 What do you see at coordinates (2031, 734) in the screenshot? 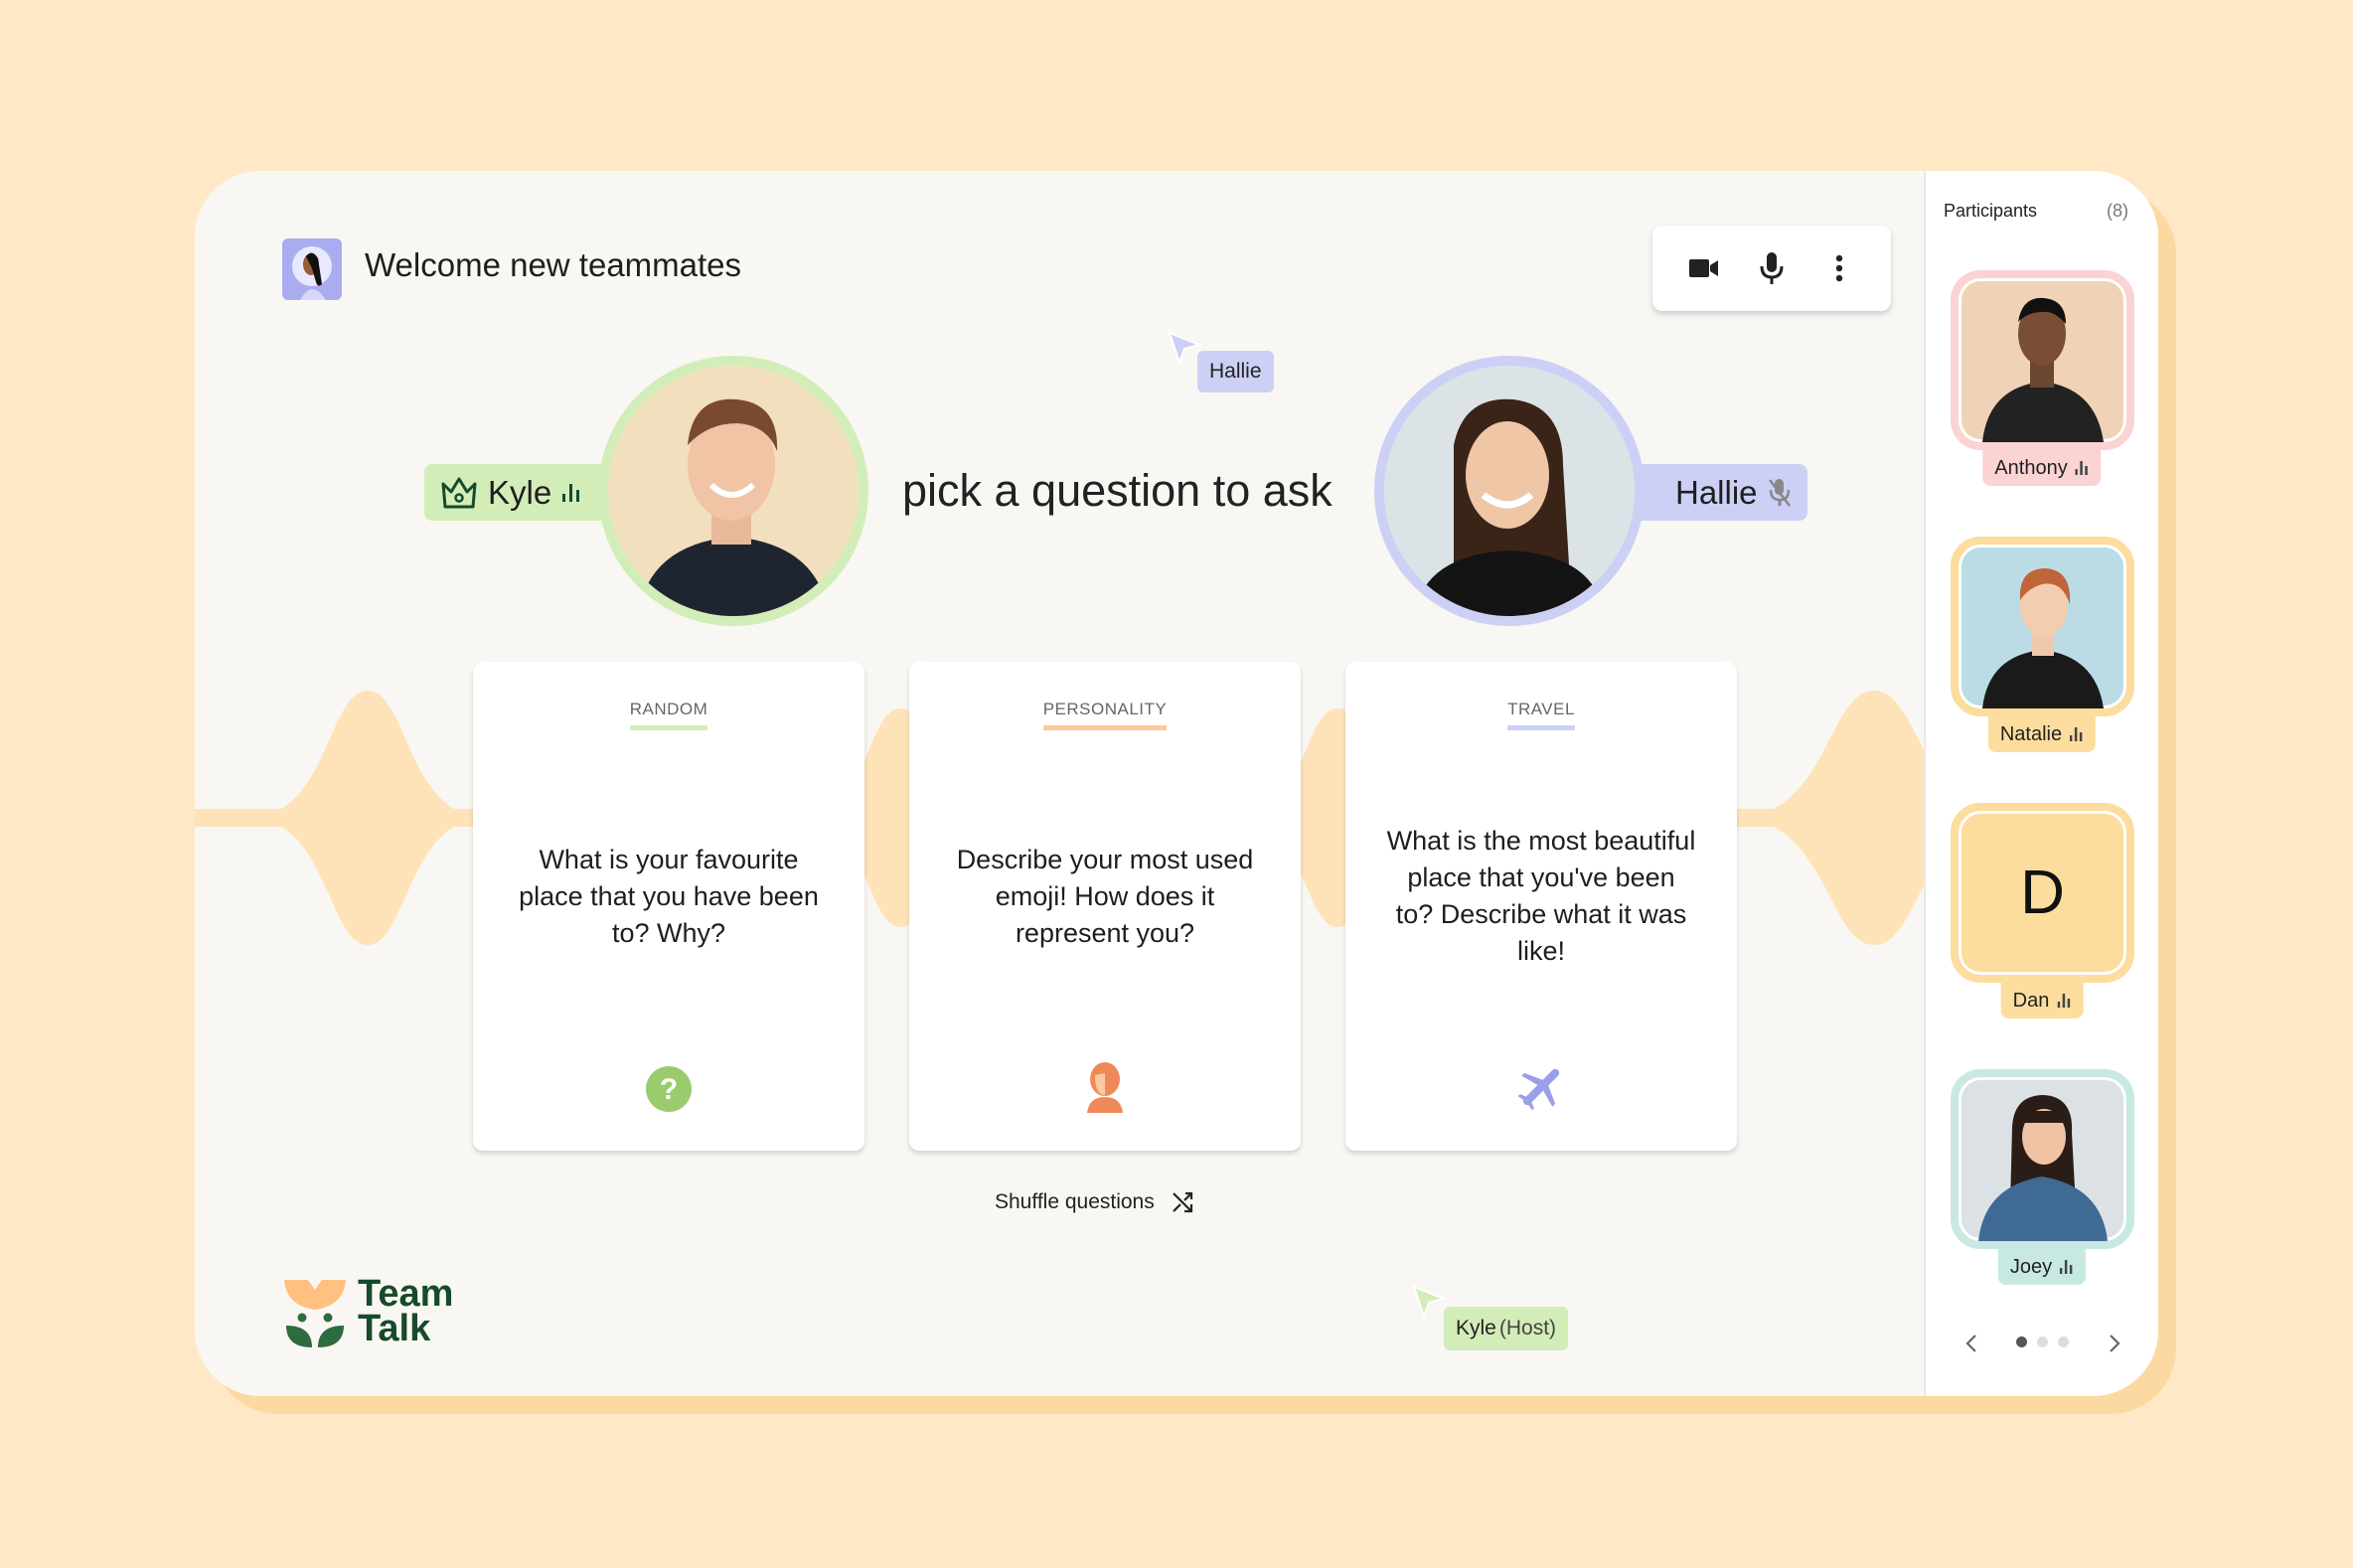
I see `participant-name: Natalie` at bounding box center [2031, 734].